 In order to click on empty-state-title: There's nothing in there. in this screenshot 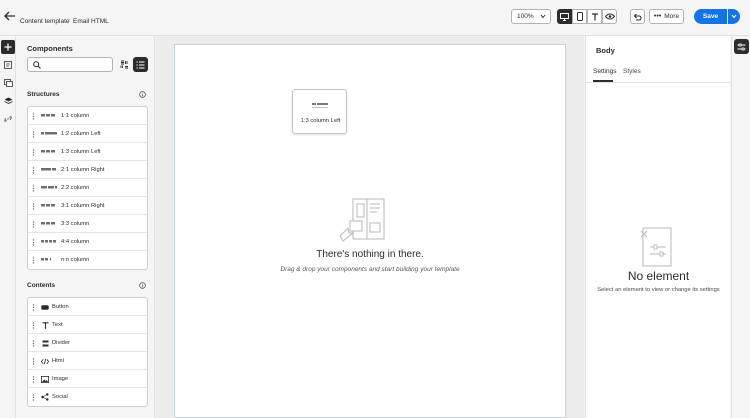, I will do `click(370, 254)`.